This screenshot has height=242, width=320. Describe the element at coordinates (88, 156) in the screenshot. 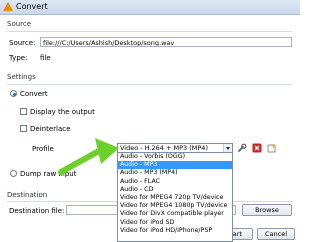

I see `green-arrow-icon` at that location.